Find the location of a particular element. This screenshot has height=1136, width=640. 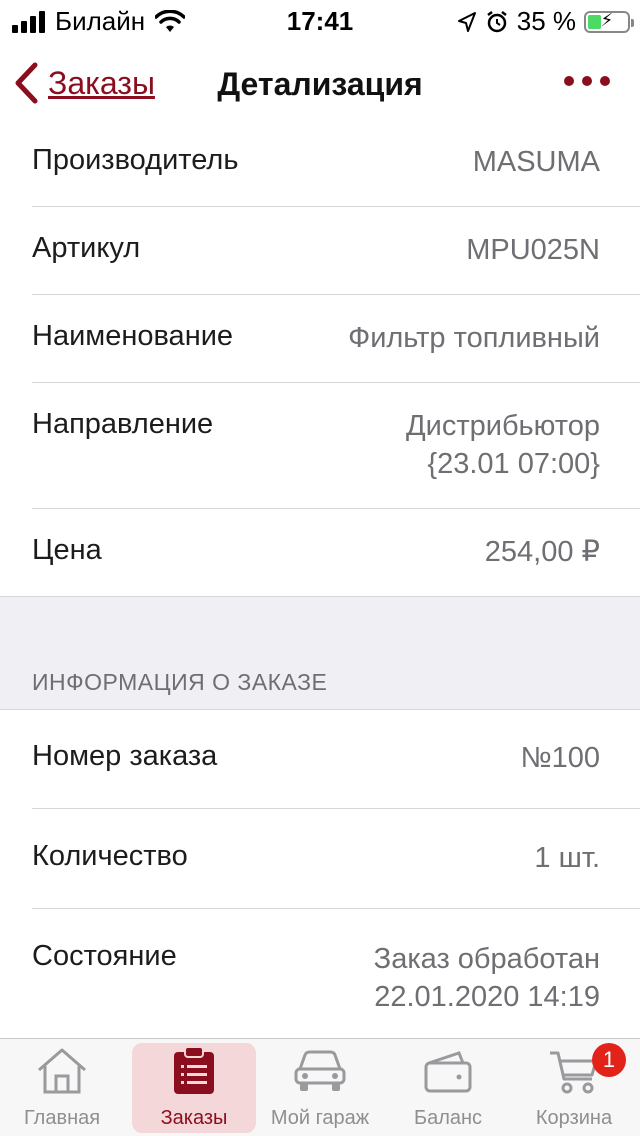

order-value-line1: Заказ обработан is located at coordinates (486, 959).